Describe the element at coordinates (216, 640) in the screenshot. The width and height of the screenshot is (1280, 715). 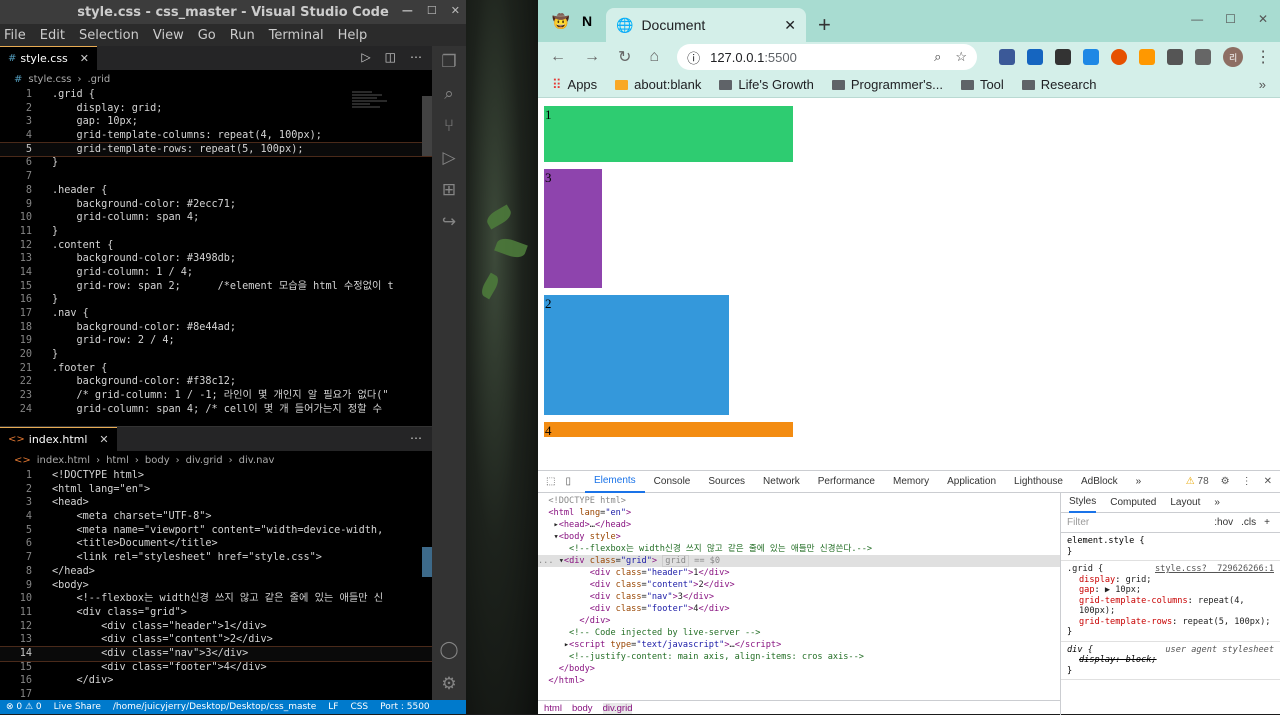
I see `code-line: 13 <div class="content">2</div>` at that location.